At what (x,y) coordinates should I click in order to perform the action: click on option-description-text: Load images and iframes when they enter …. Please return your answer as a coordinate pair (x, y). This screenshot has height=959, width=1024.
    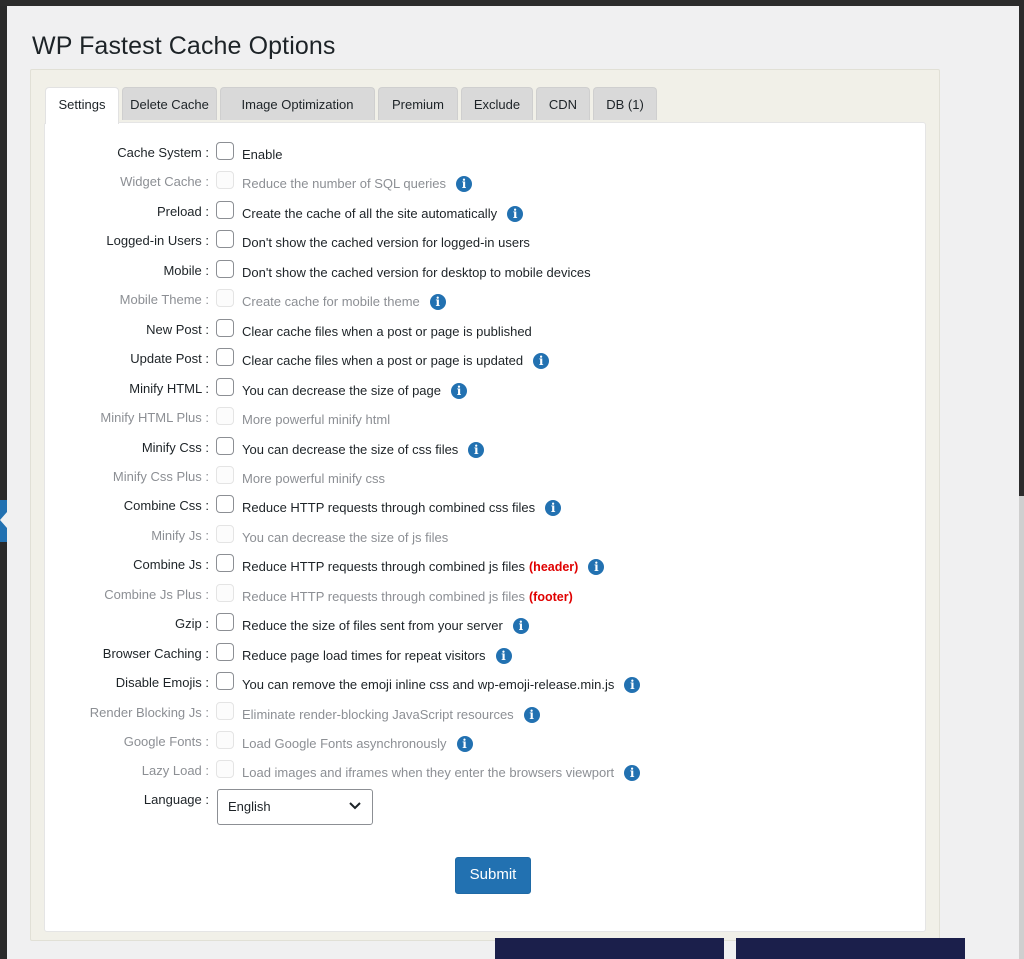
    Looking at the image, I should click on (428, 773).